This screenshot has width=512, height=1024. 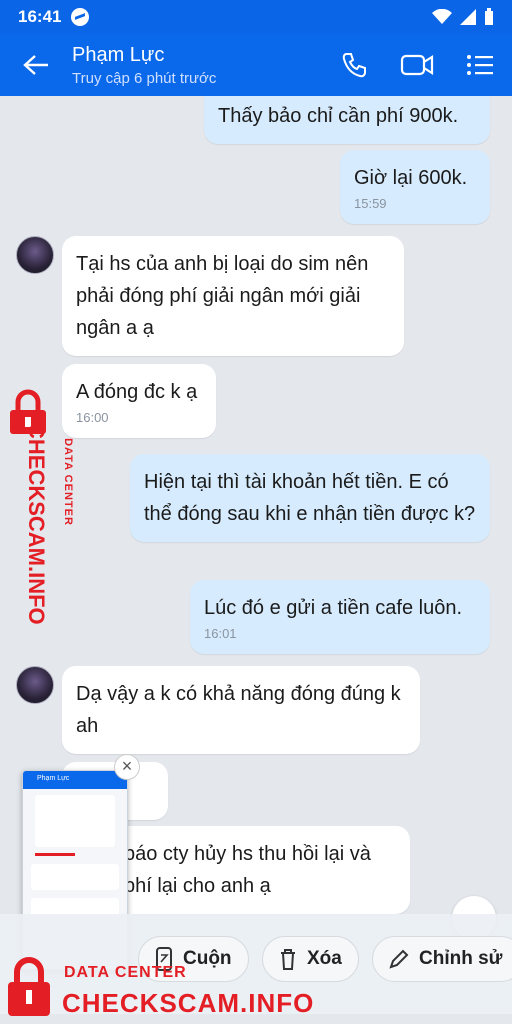 What do you see at coordinates (417, 65) in the screenshot?
I see `video-call-icon` at bounding box center [417, 65].